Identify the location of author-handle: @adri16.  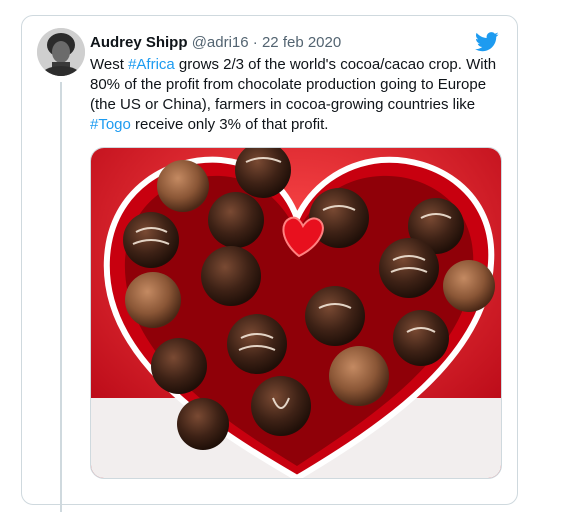
(220, 42).